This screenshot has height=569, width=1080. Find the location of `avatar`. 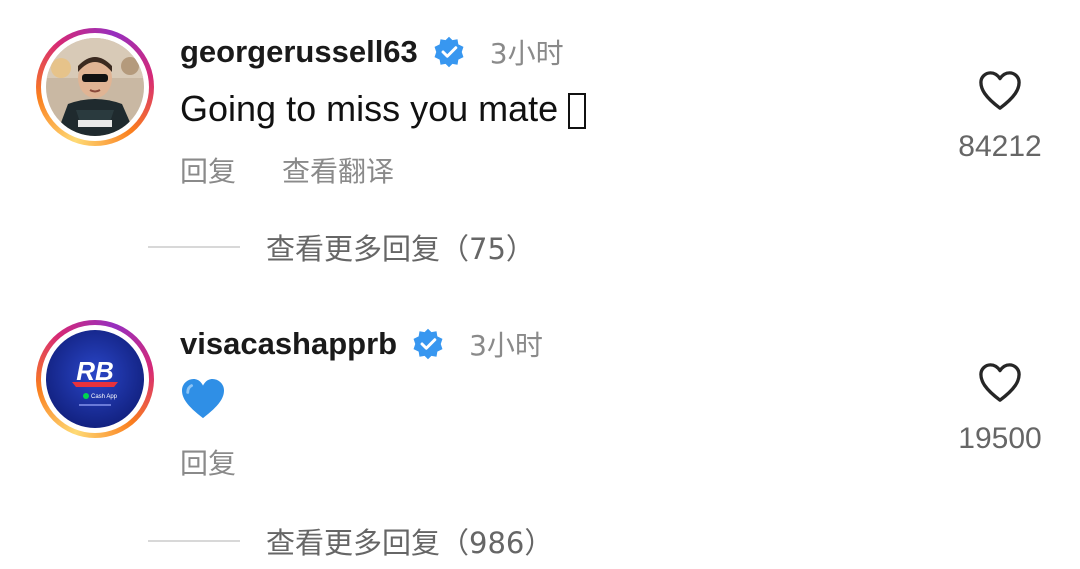

avatar is located at coordinates (95, 87).